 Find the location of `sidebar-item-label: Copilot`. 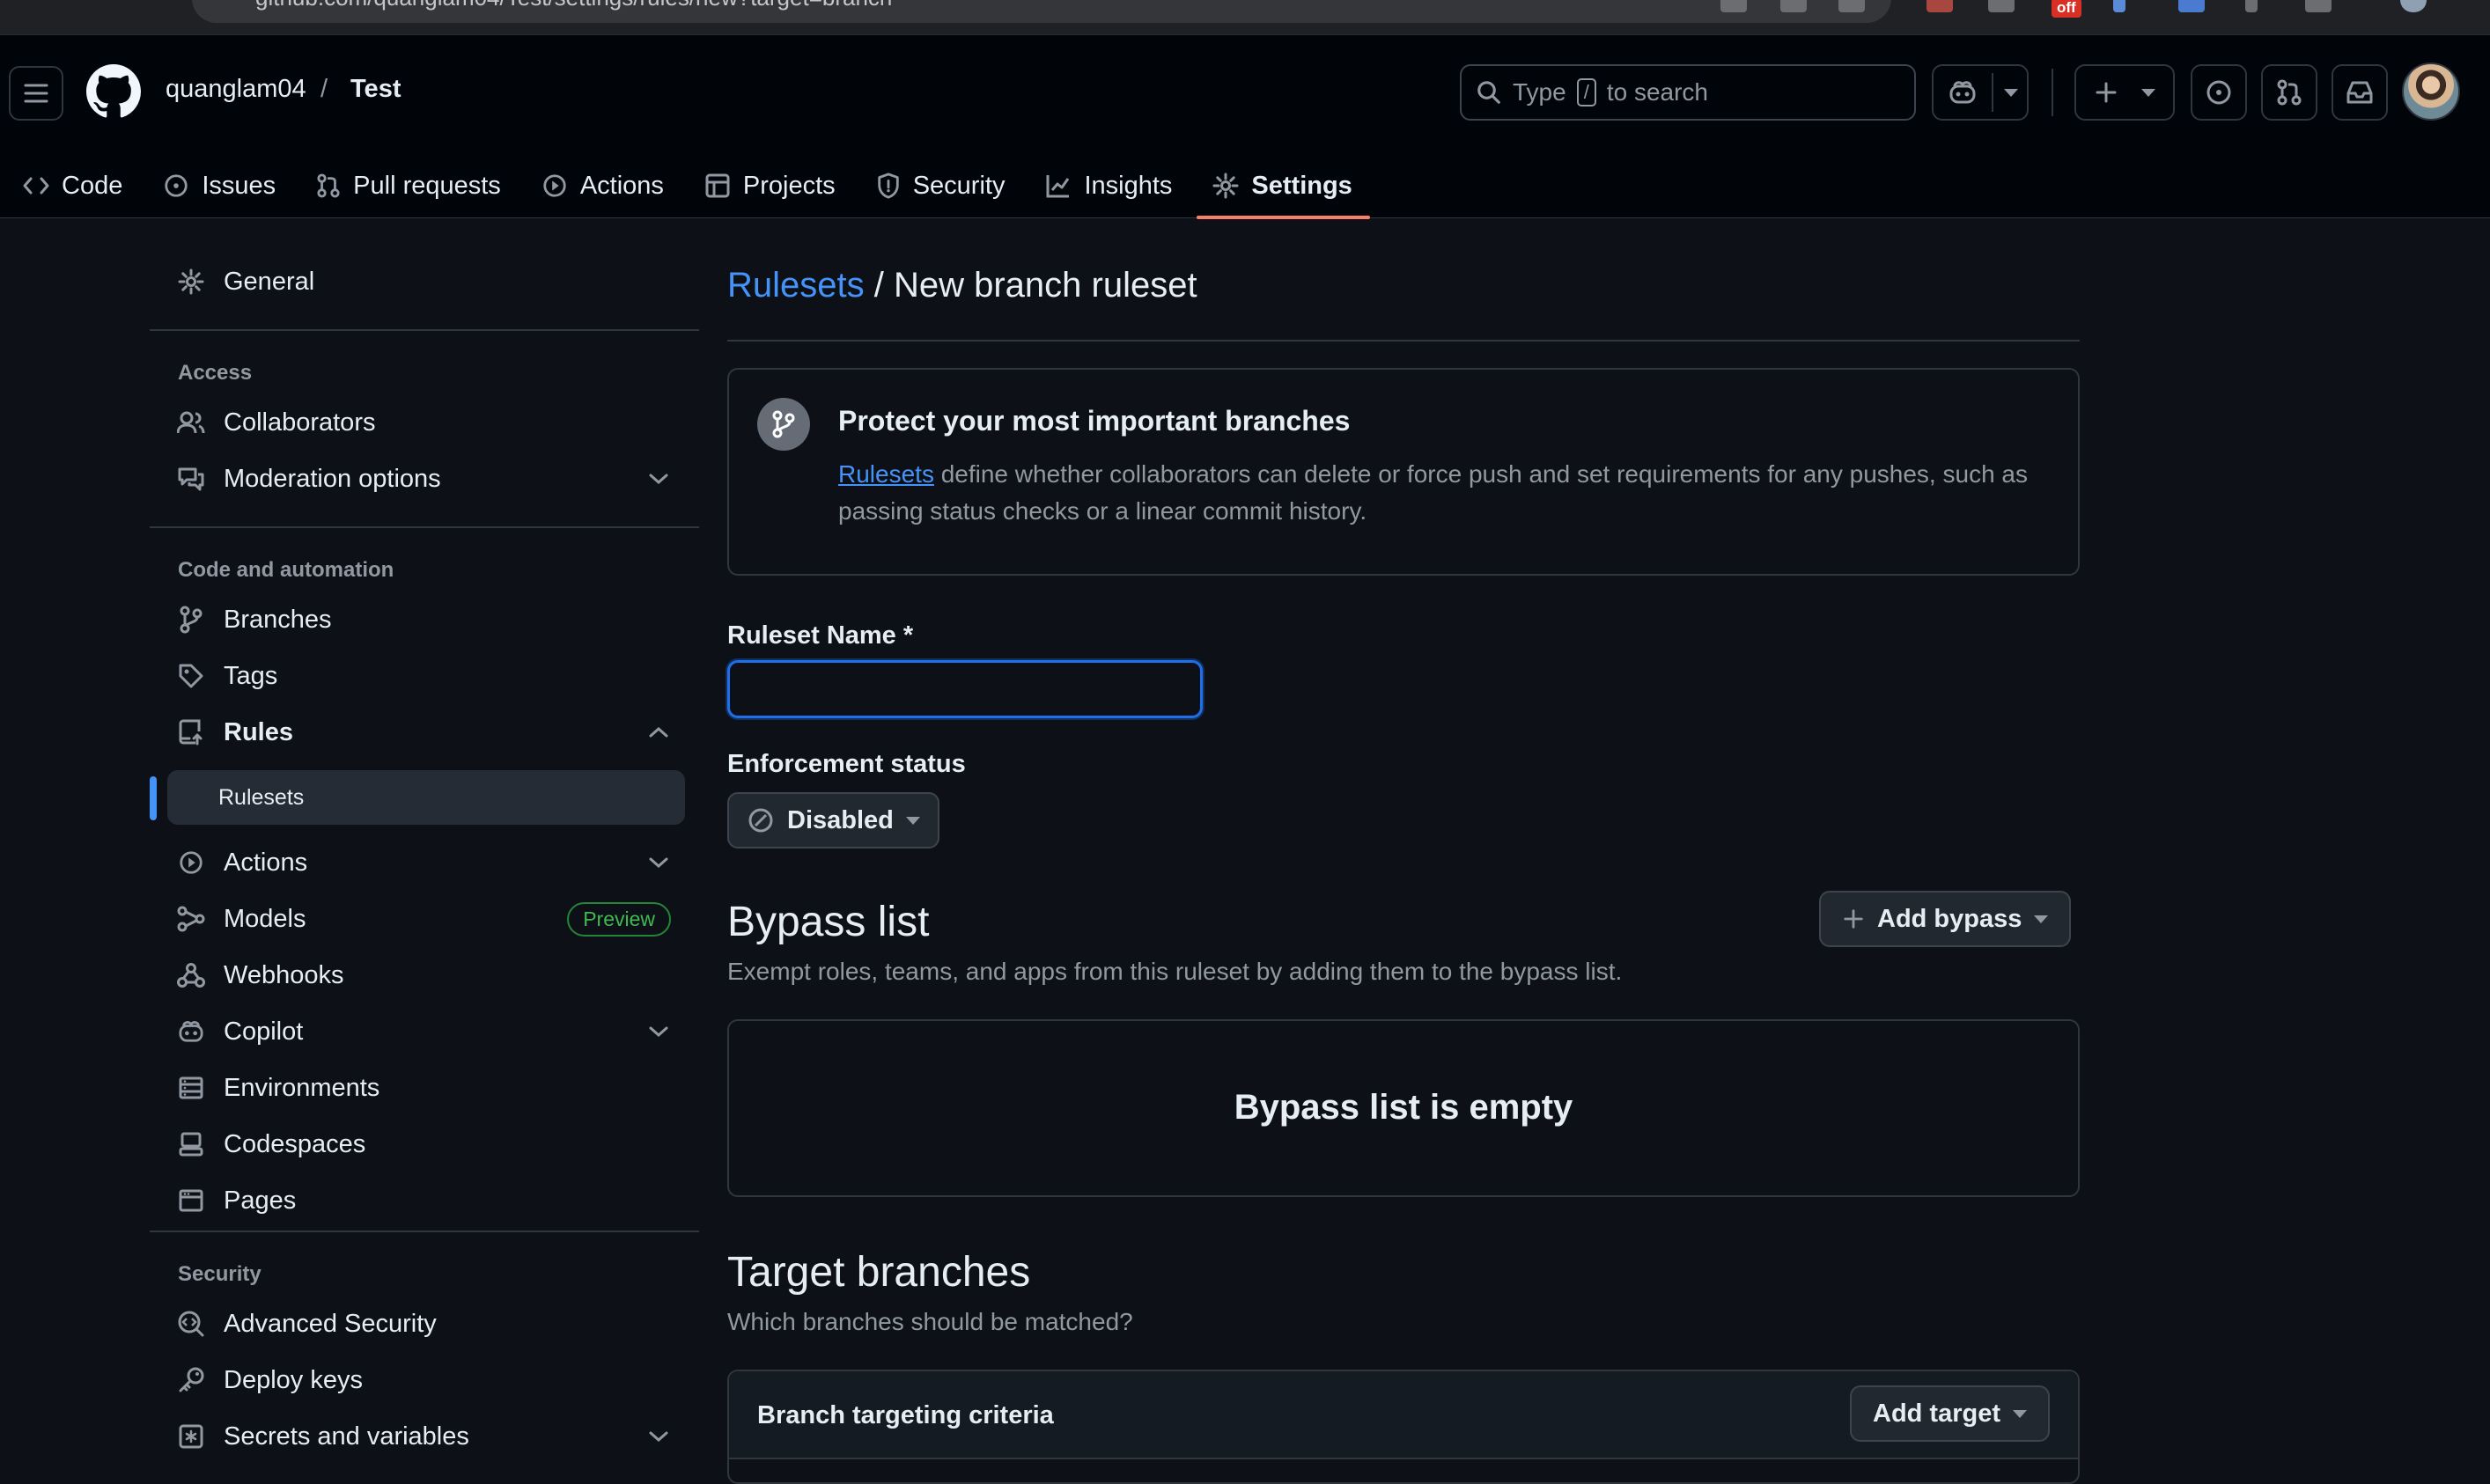

sidebar-item-label: Copilot is located at coordinates (264, 1031).